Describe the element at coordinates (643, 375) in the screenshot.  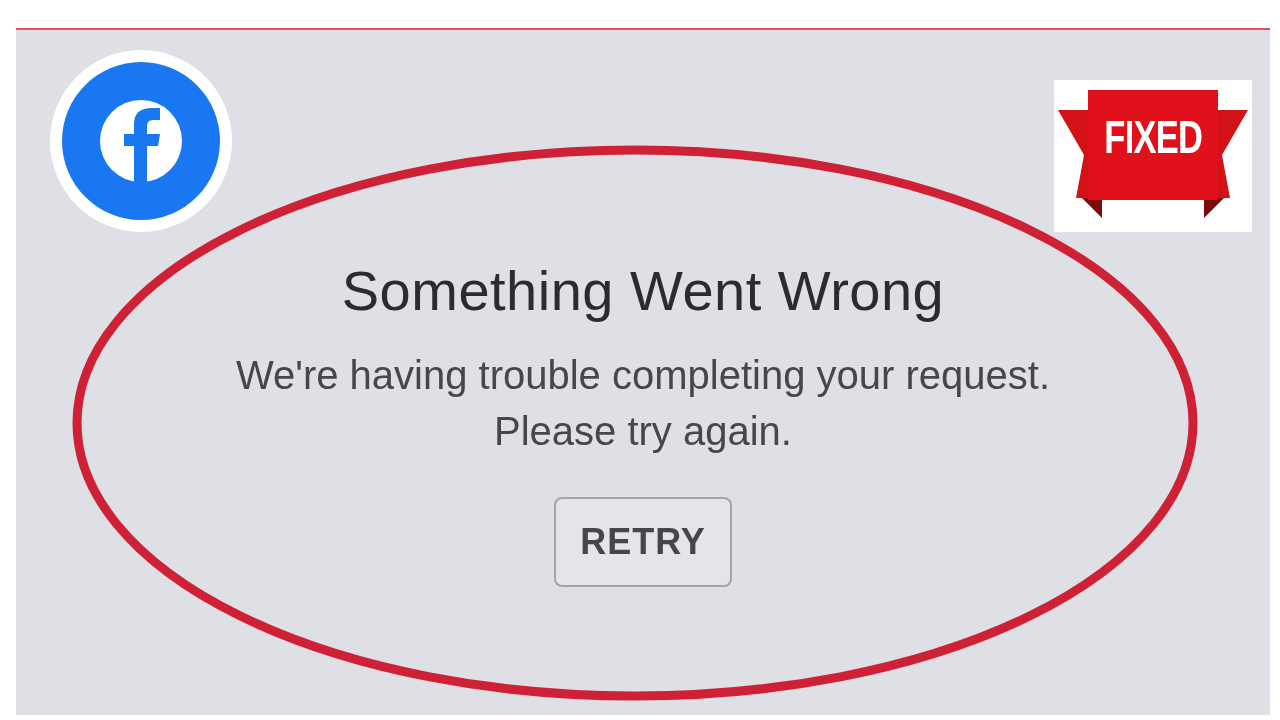
I see `error-message: We're having trouble completing your request.` at that location.